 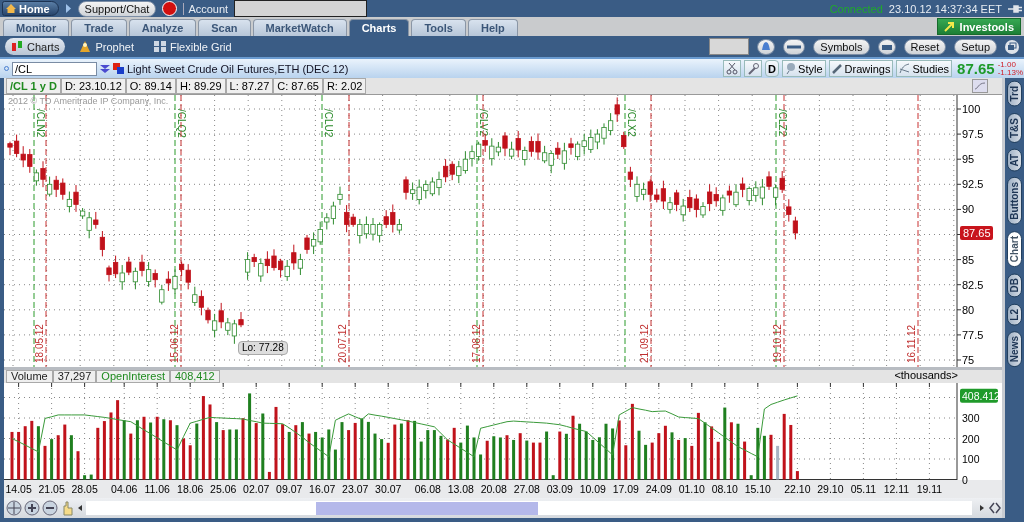 What do you see at coordinates (856, 8) in the screenshot?
I see `connection-status: Connected` at bounding box center [856, 8].